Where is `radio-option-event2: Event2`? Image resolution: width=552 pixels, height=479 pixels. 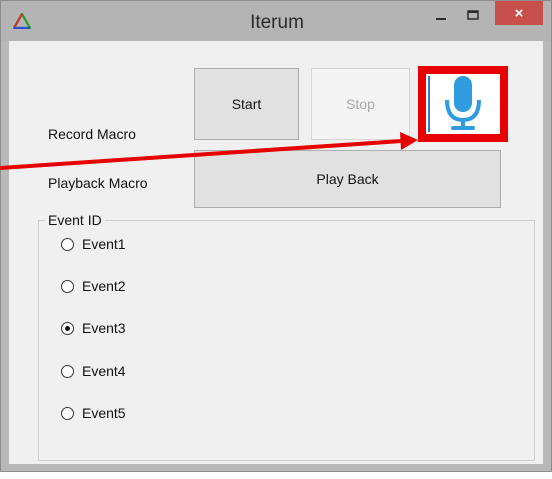
radio-option-event2: Event2 is located at coordinates (93, 286).